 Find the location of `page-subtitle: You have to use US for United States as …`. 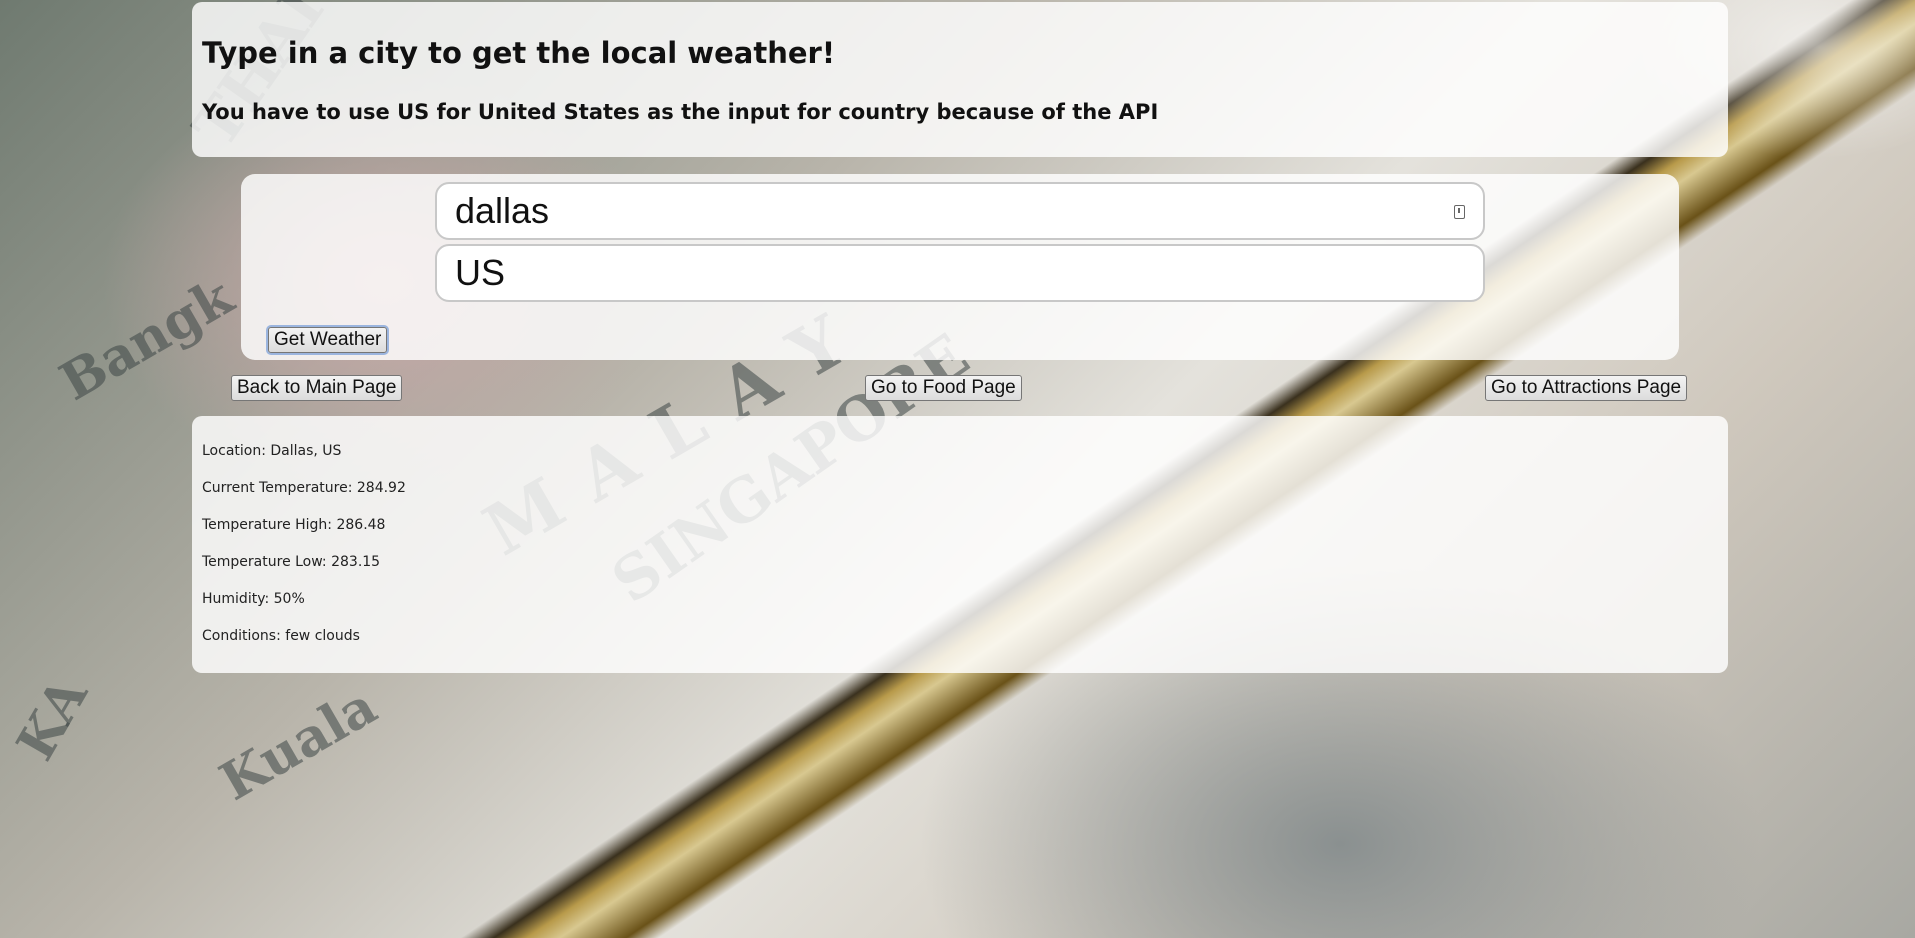

page-subtitle: You have to use US for United States as … is located at coordinates (680, 112).